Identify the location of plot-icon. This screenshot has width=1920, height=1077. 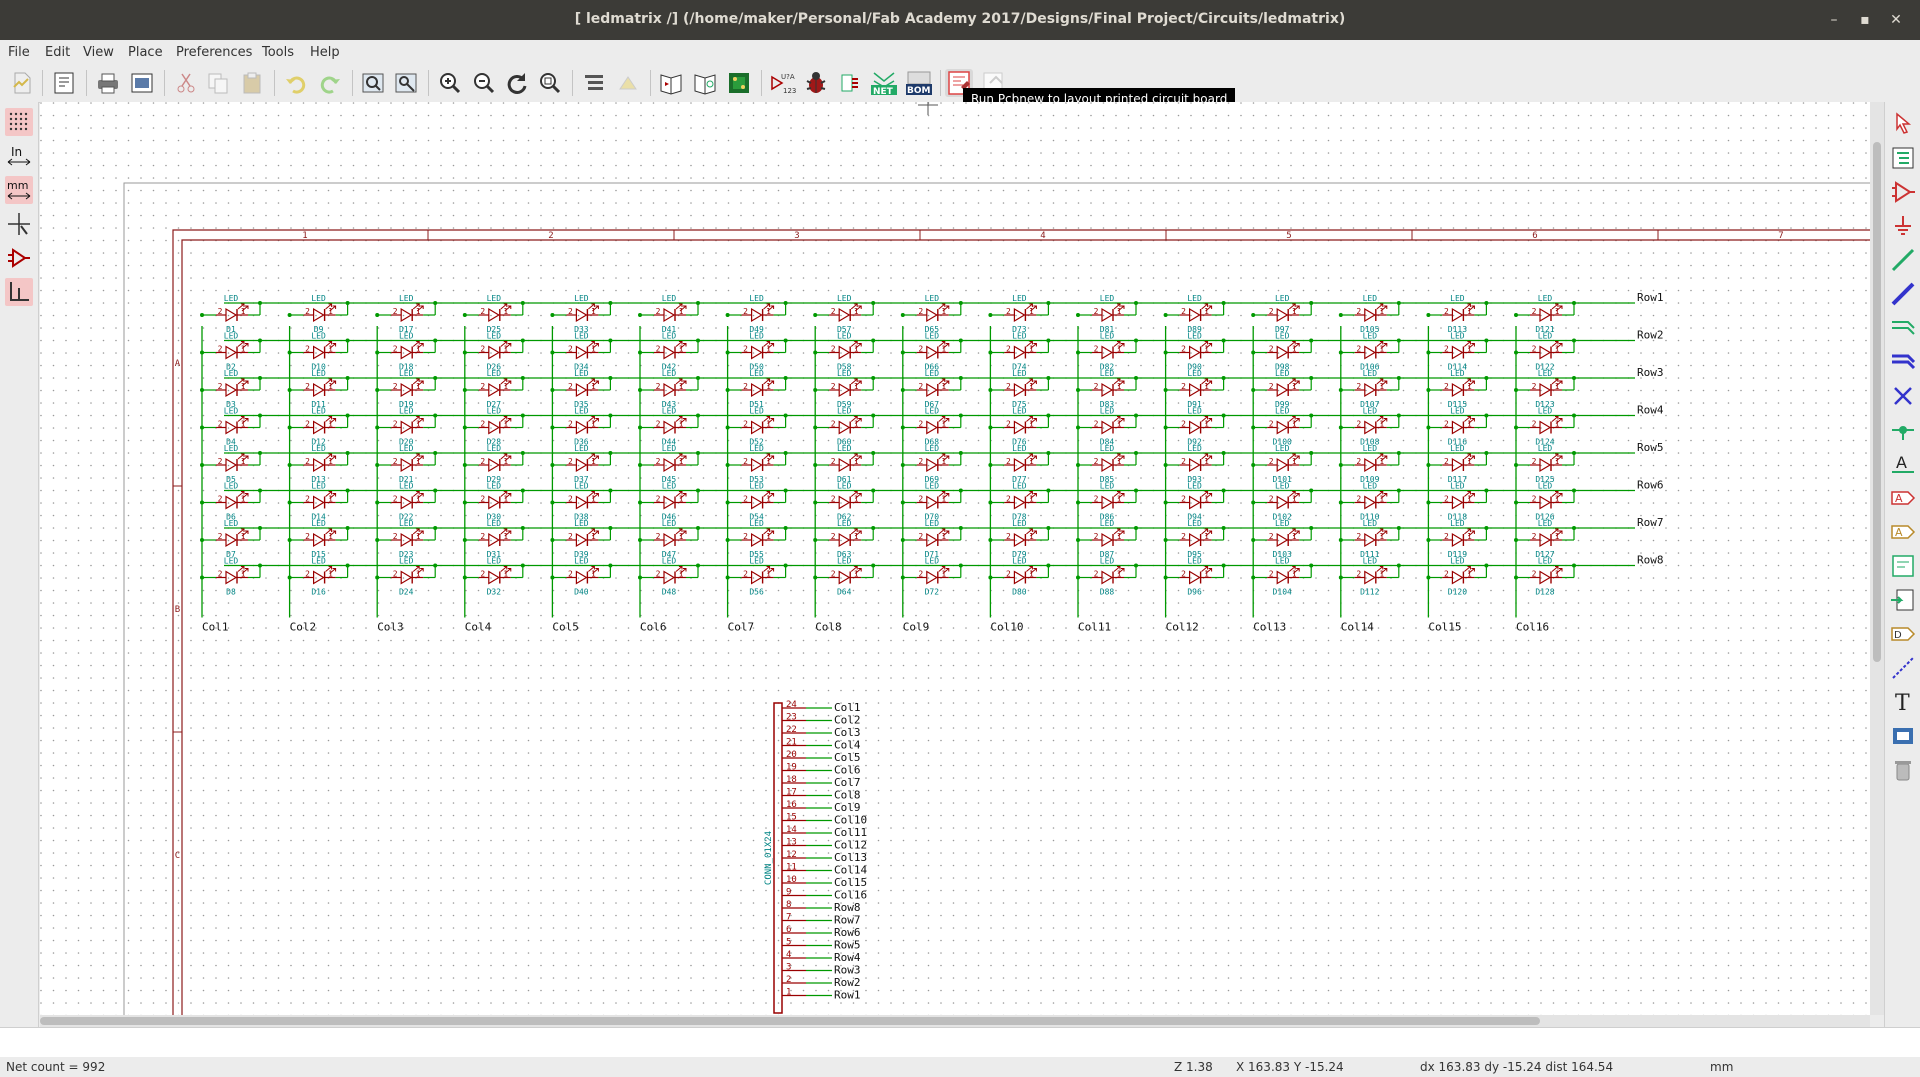
(142, 83).